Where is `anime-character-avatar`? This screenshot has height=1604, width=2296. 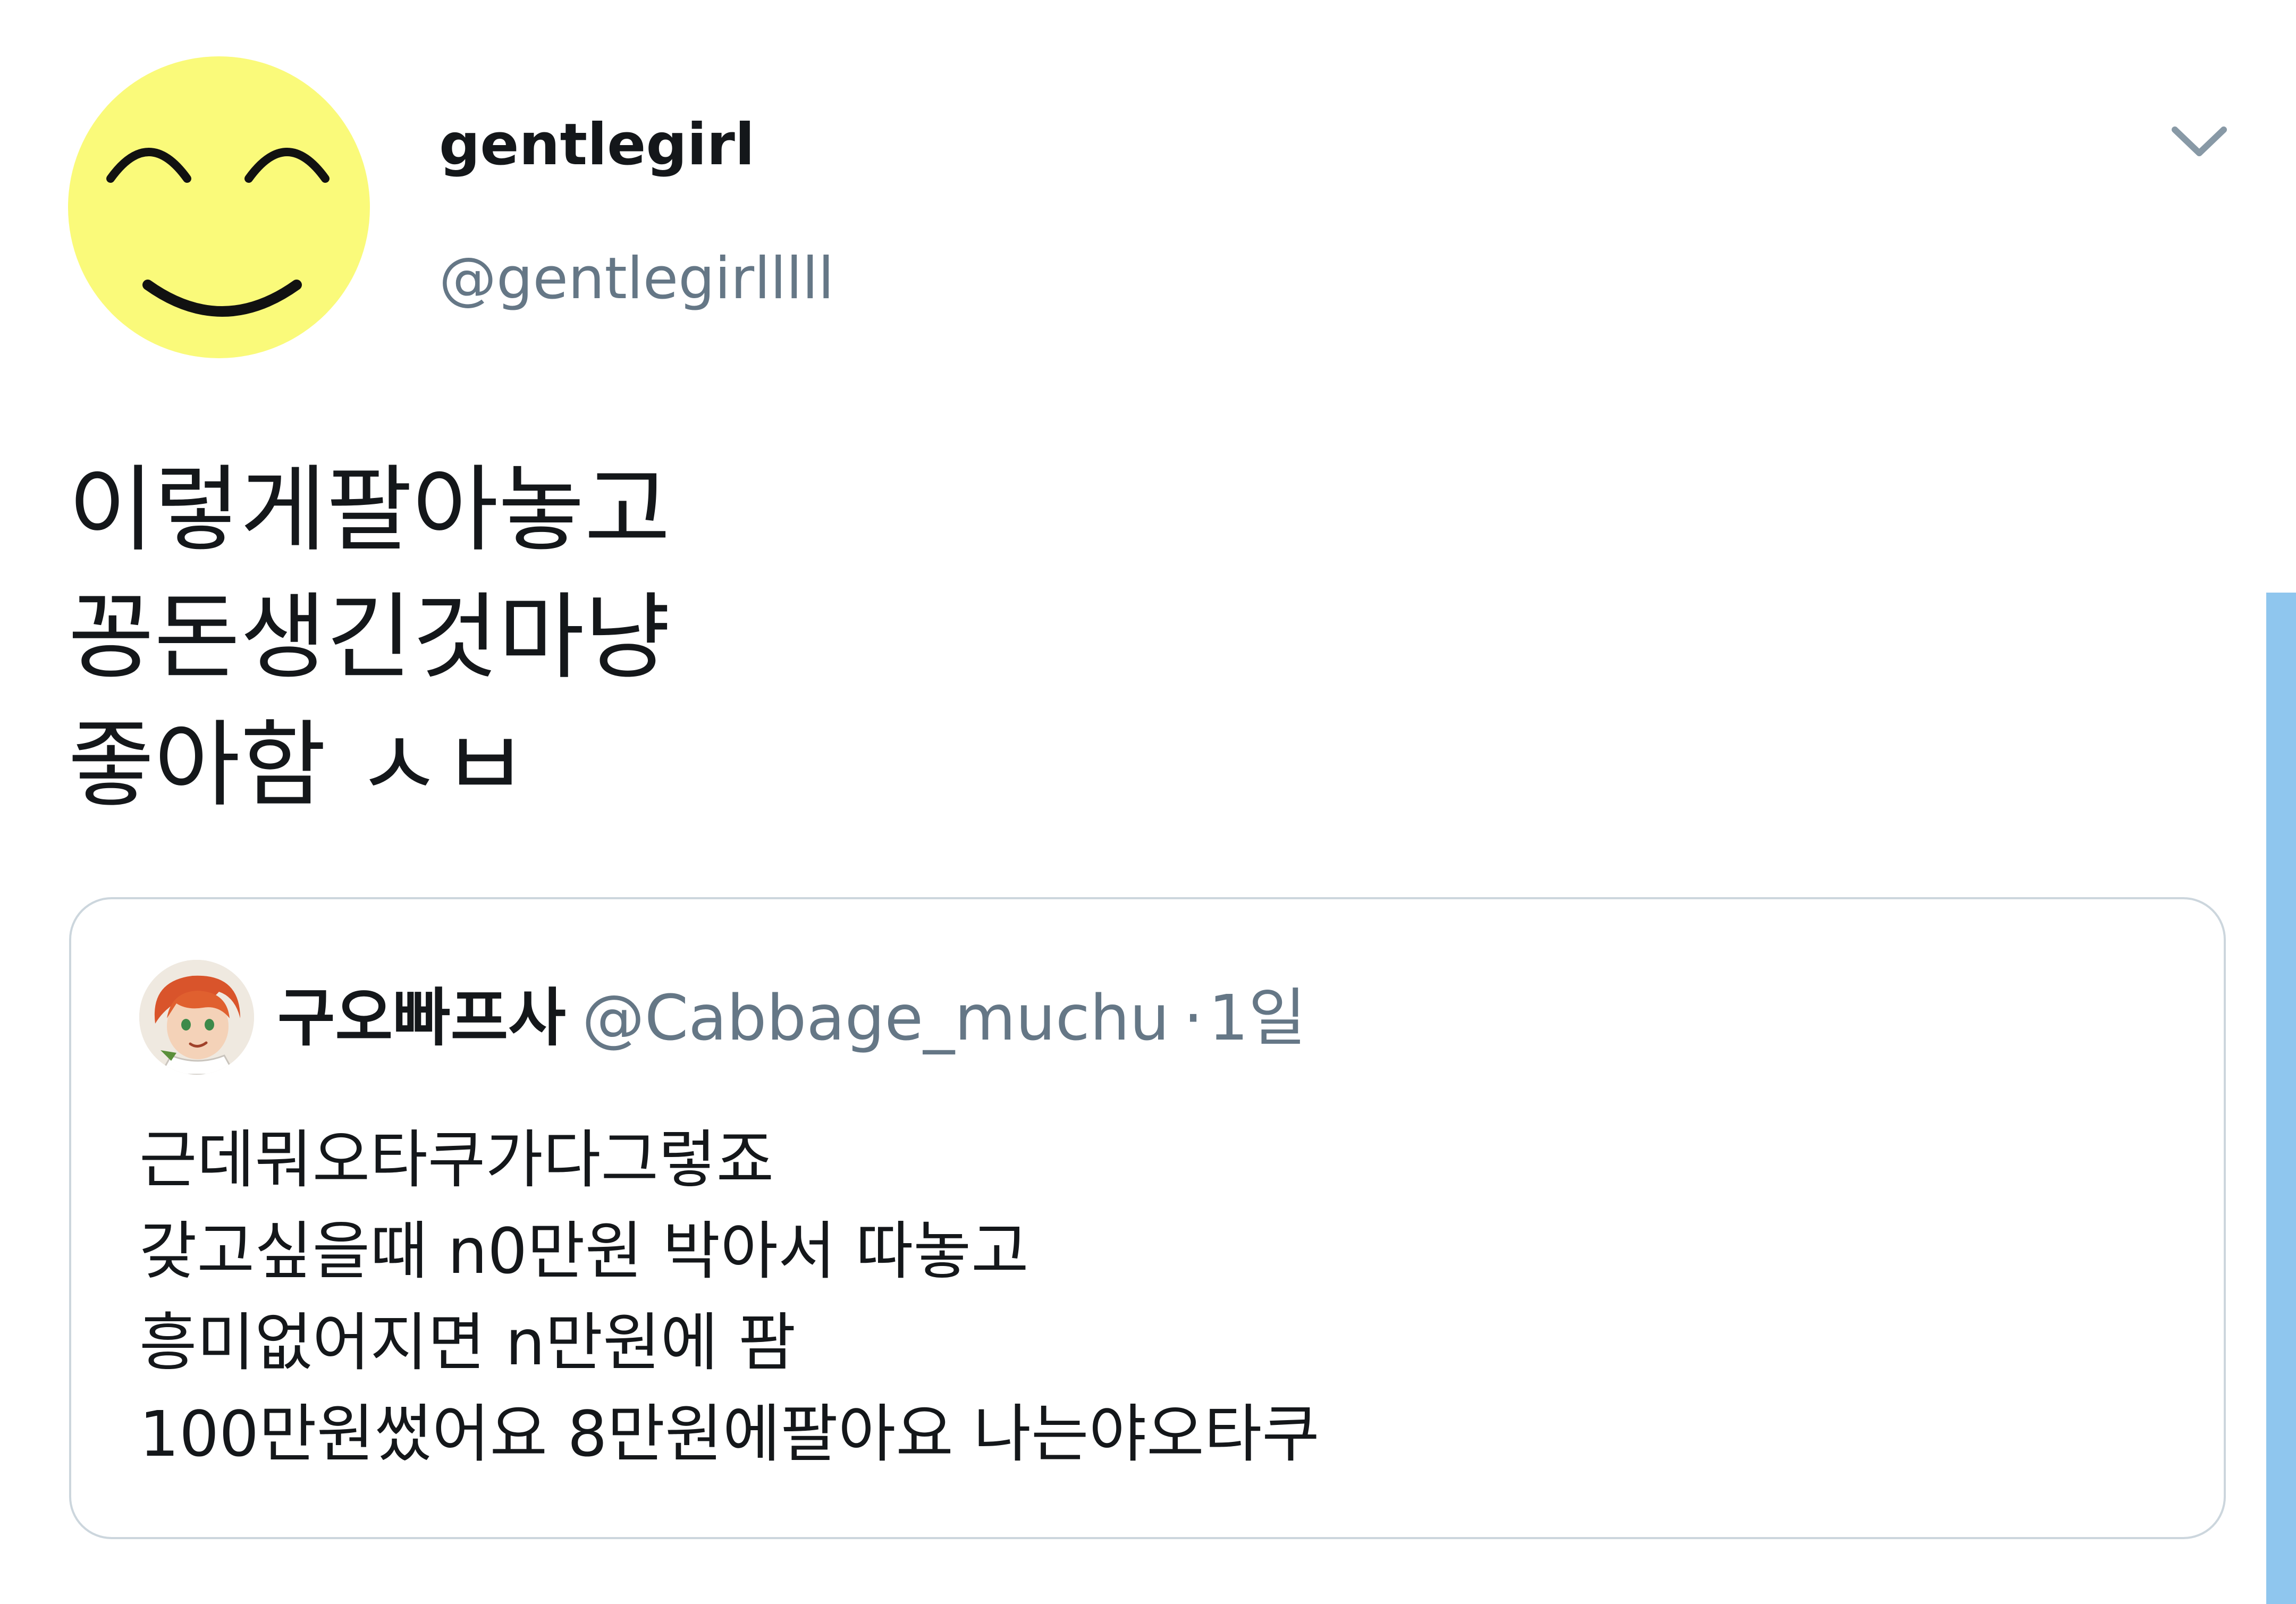
anime-character-avatar is located at coordinates (196, 1017).